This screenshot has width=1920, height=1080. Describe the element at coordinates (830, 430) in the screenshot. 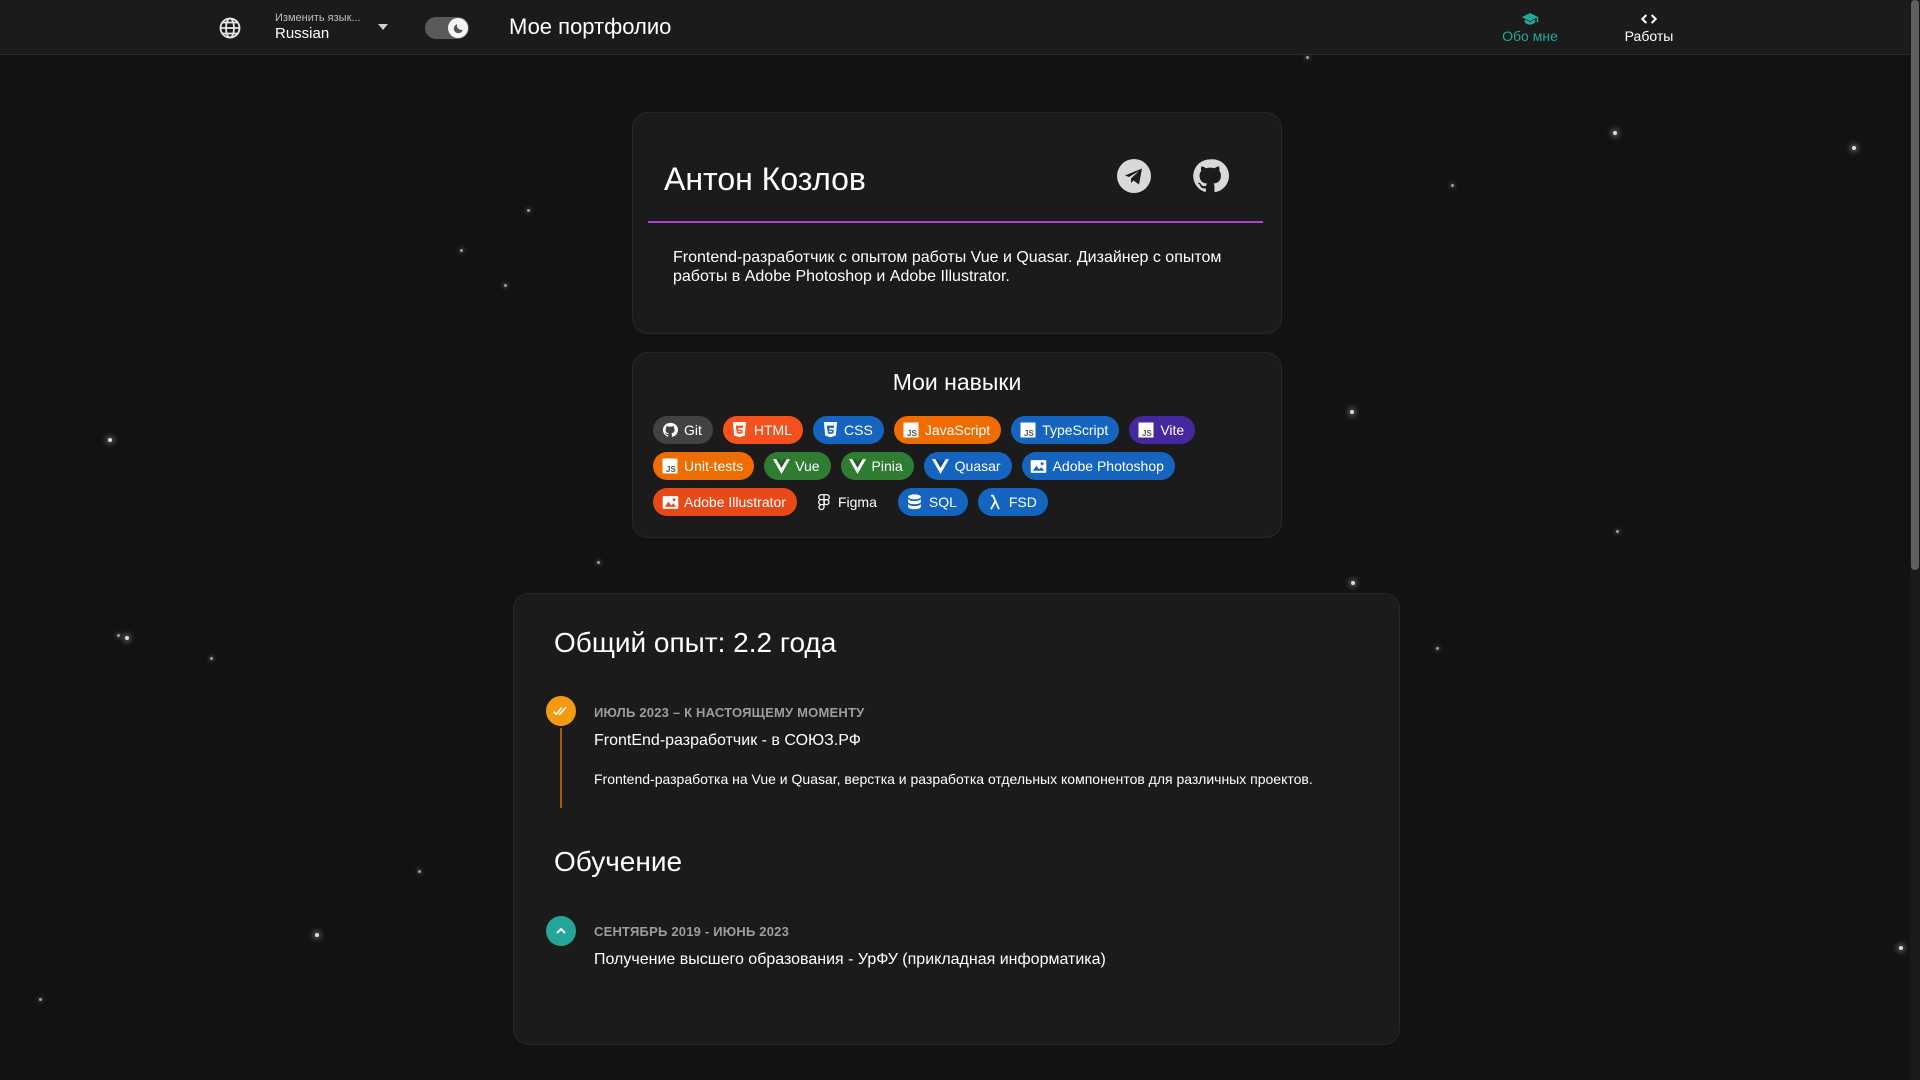

I see `css3-icon` at that location.